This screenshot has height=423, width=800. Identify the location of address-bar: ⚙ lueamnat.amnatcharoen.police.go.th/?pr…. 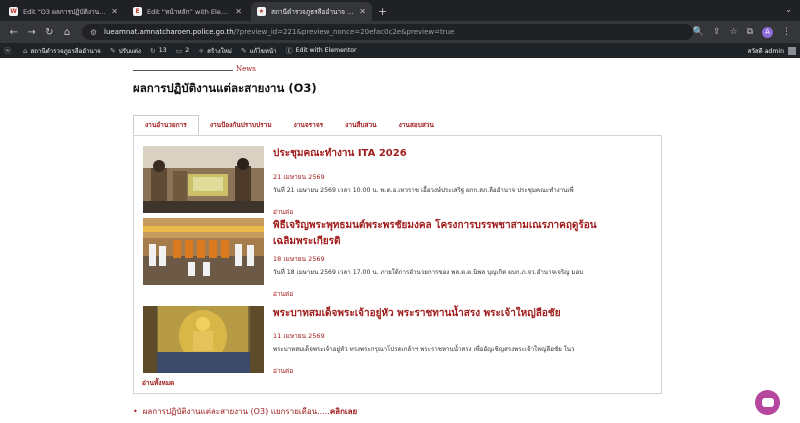
(387, 32).